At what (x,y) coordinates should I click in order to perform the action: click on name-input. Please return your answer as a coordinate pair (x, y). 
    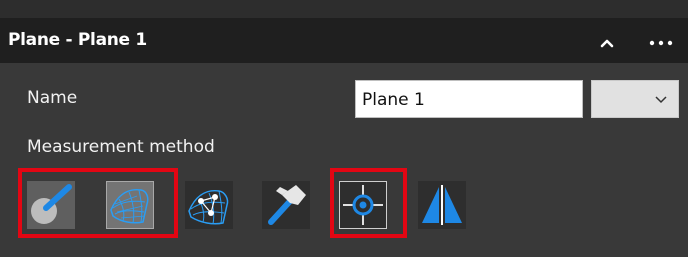
    Looking at the image, I should click on (469, 99).